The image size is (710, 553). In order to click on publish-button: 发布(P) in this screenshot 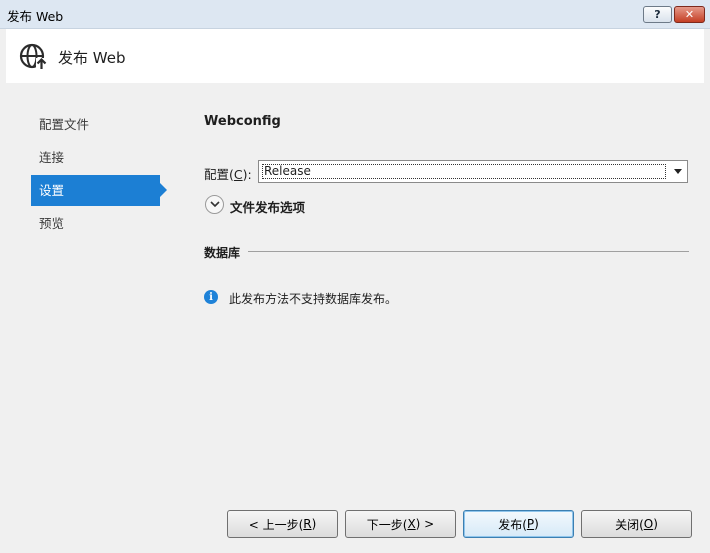, I will do `click(518, 524)`.